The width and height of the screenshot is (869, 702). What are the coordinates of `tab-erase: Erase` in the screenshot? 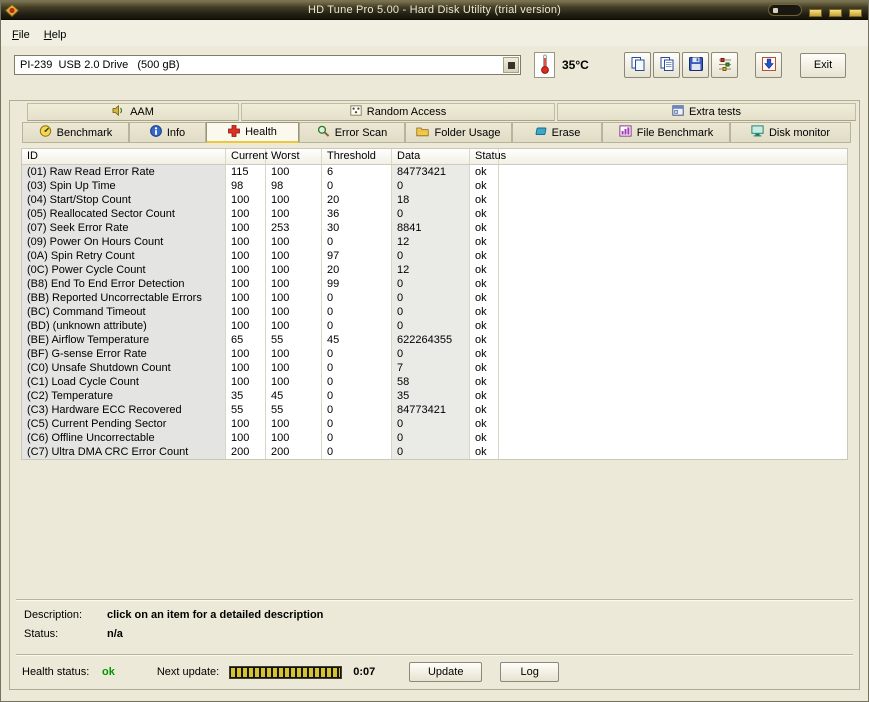 It's located at (557, 132).